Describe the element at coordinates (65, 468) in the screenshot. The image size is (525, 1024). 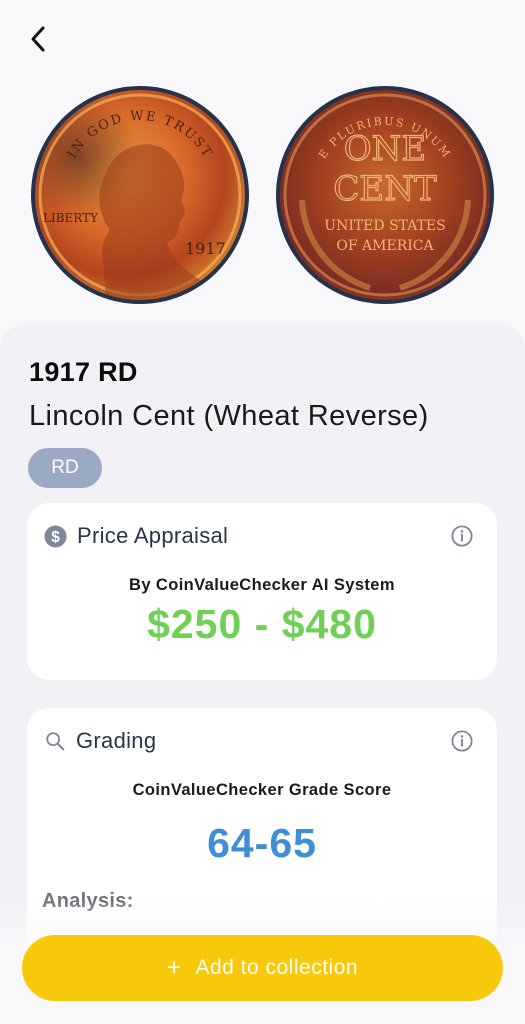
I see `grade-badge: RD` at that location.